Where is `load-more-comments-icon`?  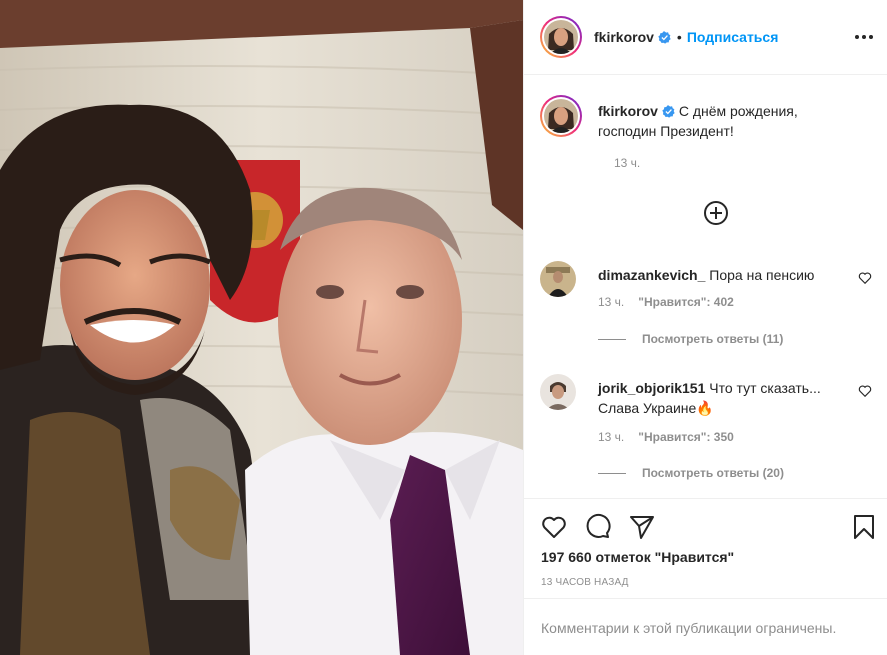 load-more-comments-icon is located at coordinates (716, 213).